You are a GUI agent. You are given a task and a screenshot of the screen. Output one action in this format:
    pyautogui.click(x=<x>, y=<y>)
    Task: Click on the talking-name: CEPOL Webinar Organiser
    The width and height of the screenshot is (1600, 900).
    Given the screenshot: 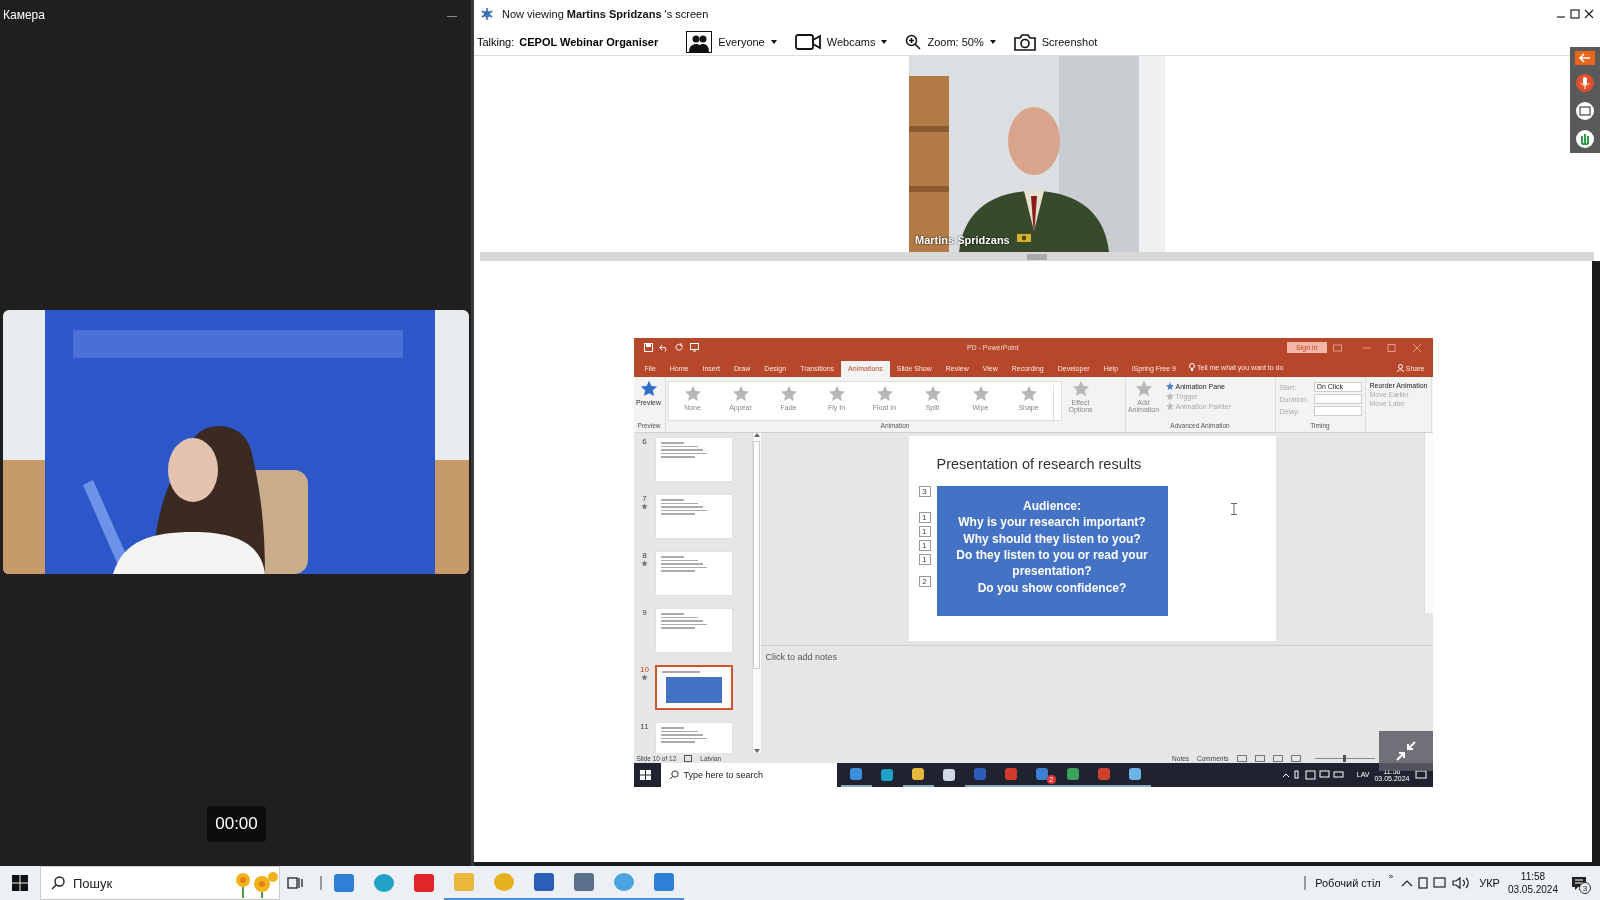 What is the action you would take?
    pyautogui.click(x=589, y=41)
    